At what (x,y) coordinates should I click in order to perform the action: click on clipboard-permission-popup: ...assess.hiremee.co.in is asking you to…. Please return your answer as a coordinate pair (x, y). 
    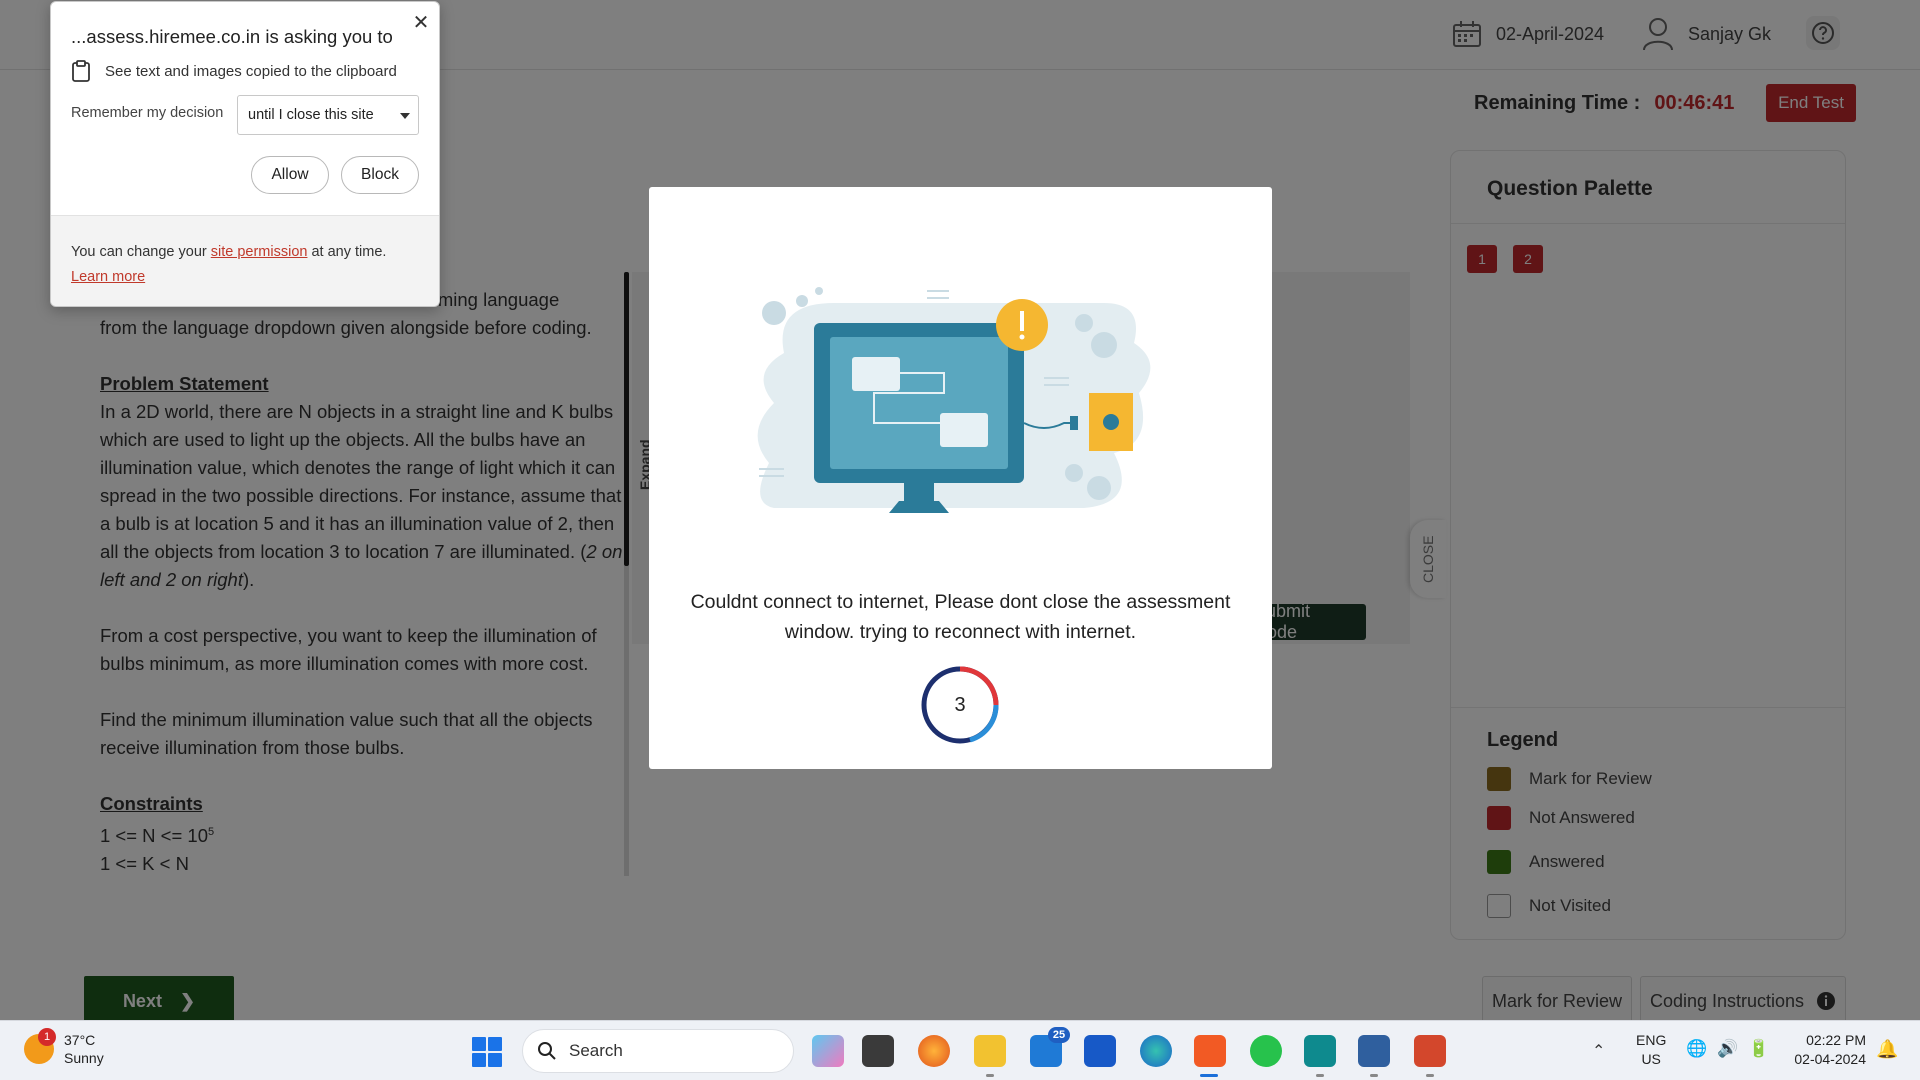
    Looking at the image, I should click on (245, 154).